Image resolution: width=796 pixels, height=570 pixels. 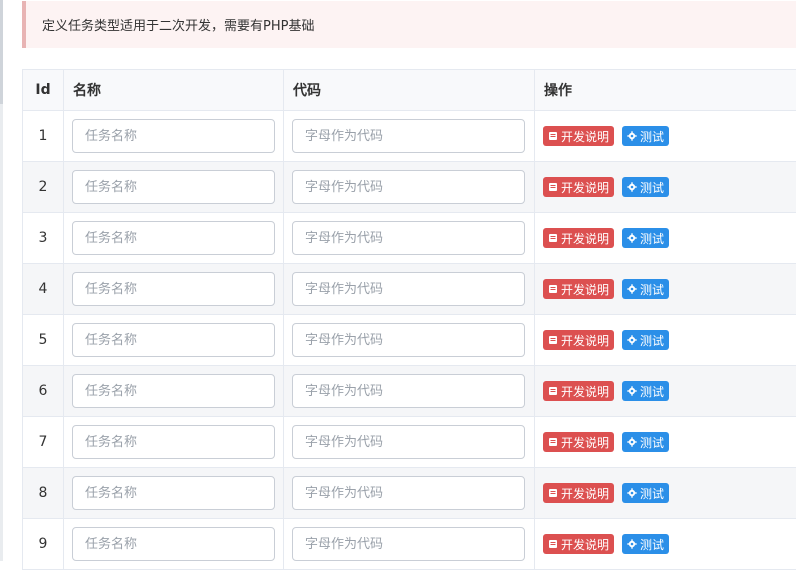 I want to click on info-alert: 定义任务类型适用于二次开发，需要有PHP基础, so click(x=409, y=24).